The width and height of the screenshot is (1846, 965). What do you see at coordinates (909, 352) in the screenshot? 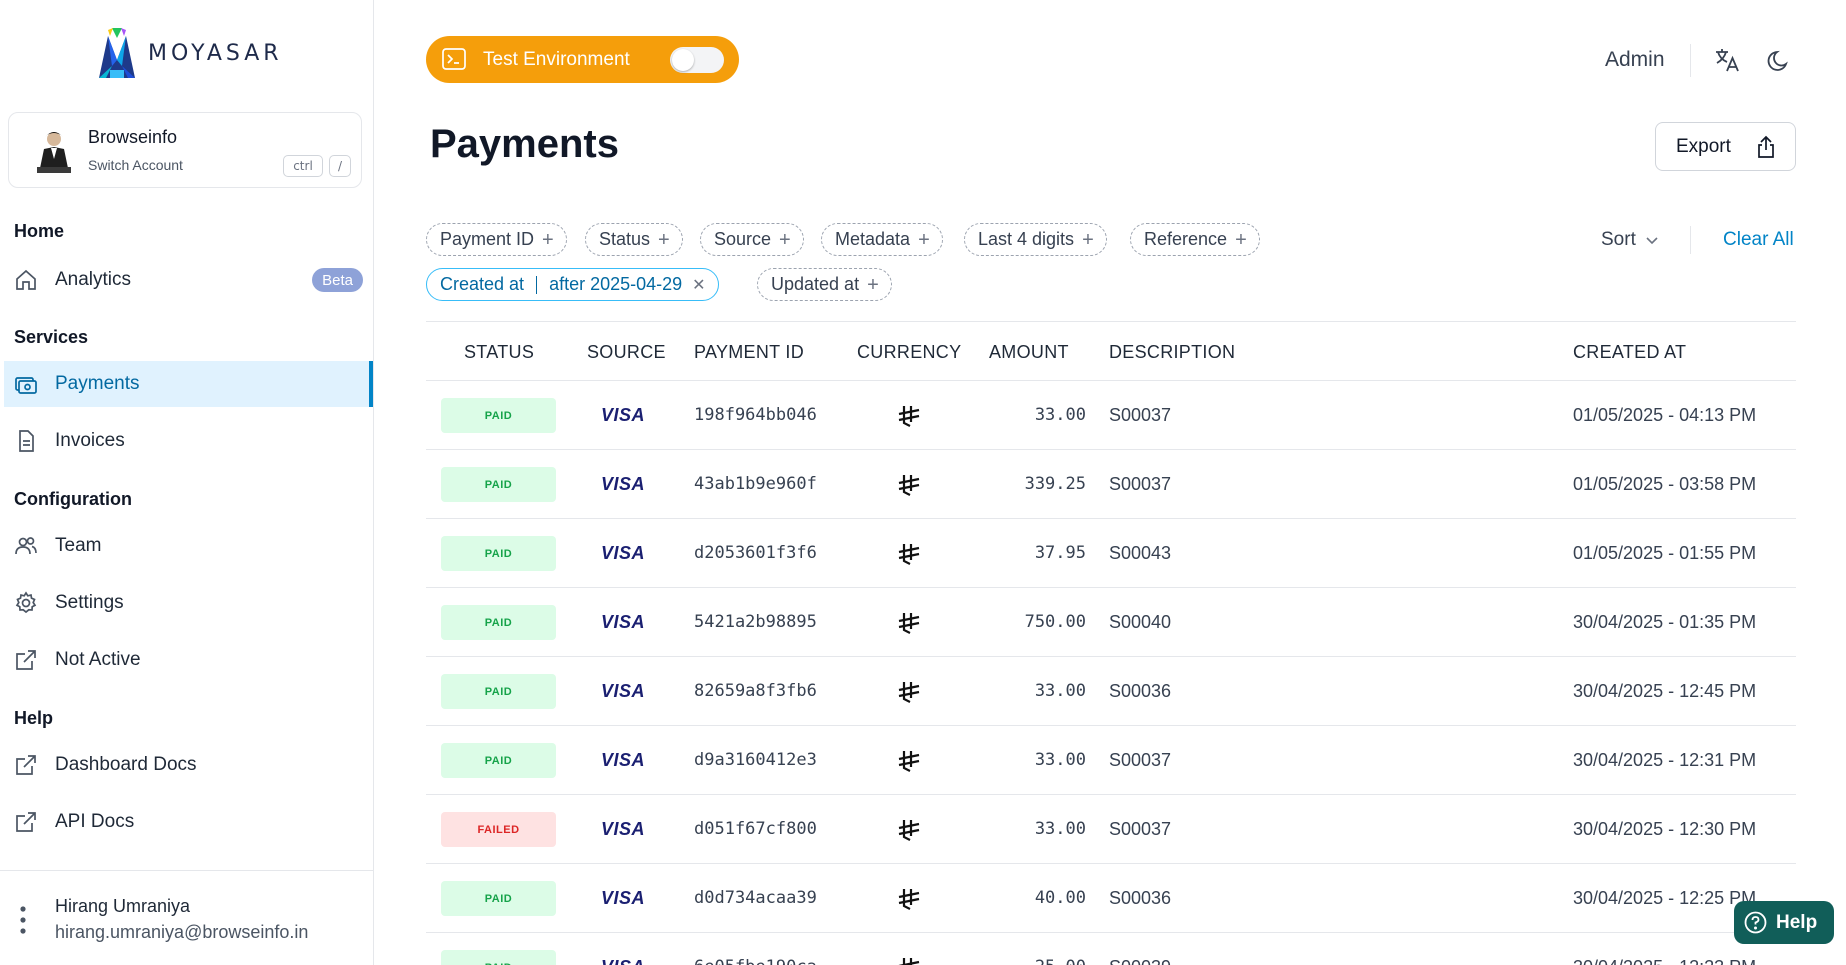
I see `column-header-currency: CURRENCY` at bounding box center [909, 352].